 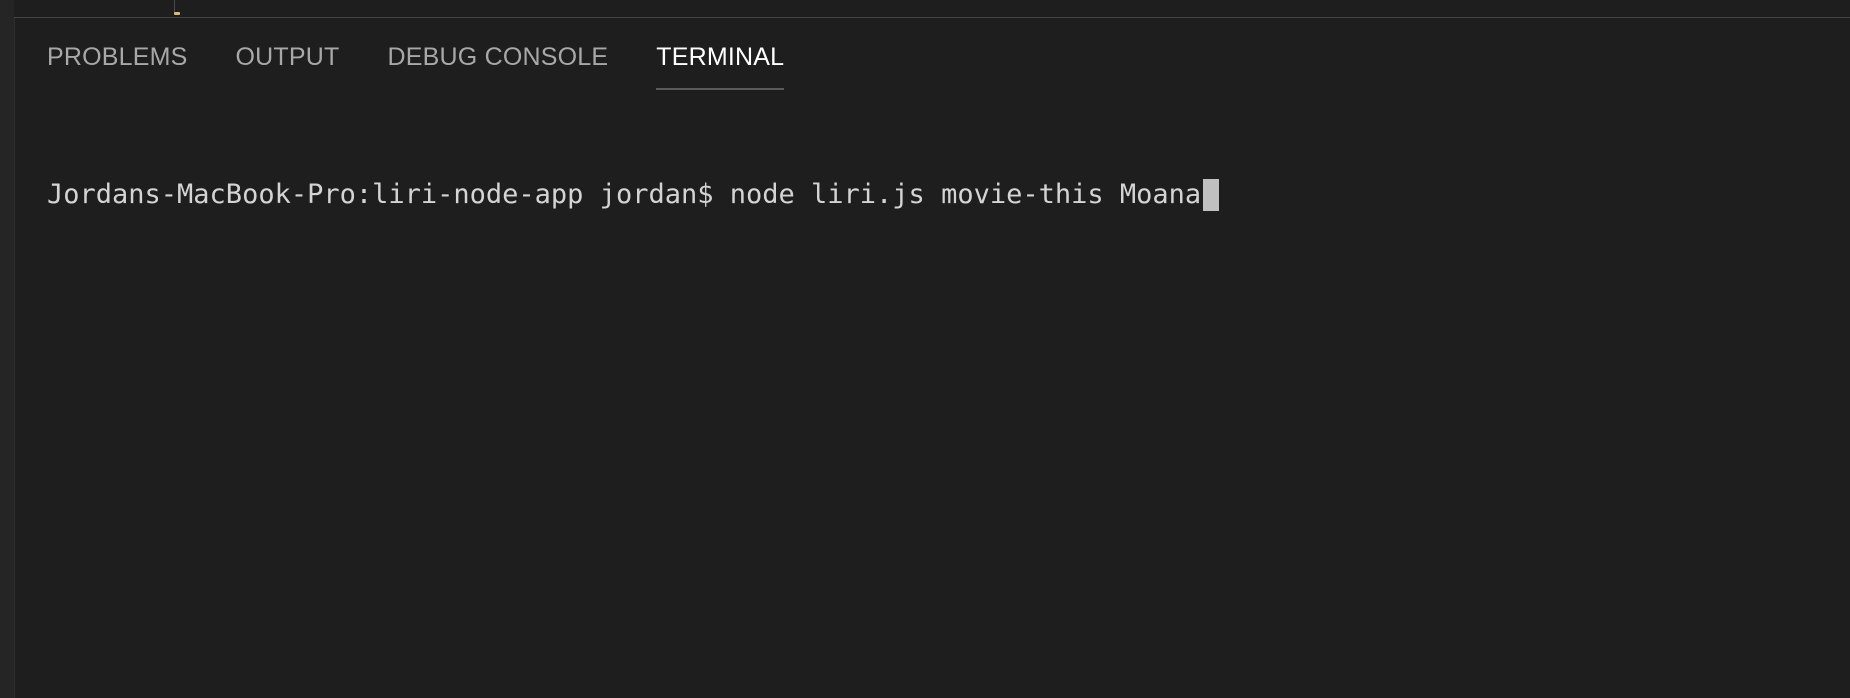 I want to click on terminal-command: node liri.js movie-this Moana, so click(x=965, y=194).